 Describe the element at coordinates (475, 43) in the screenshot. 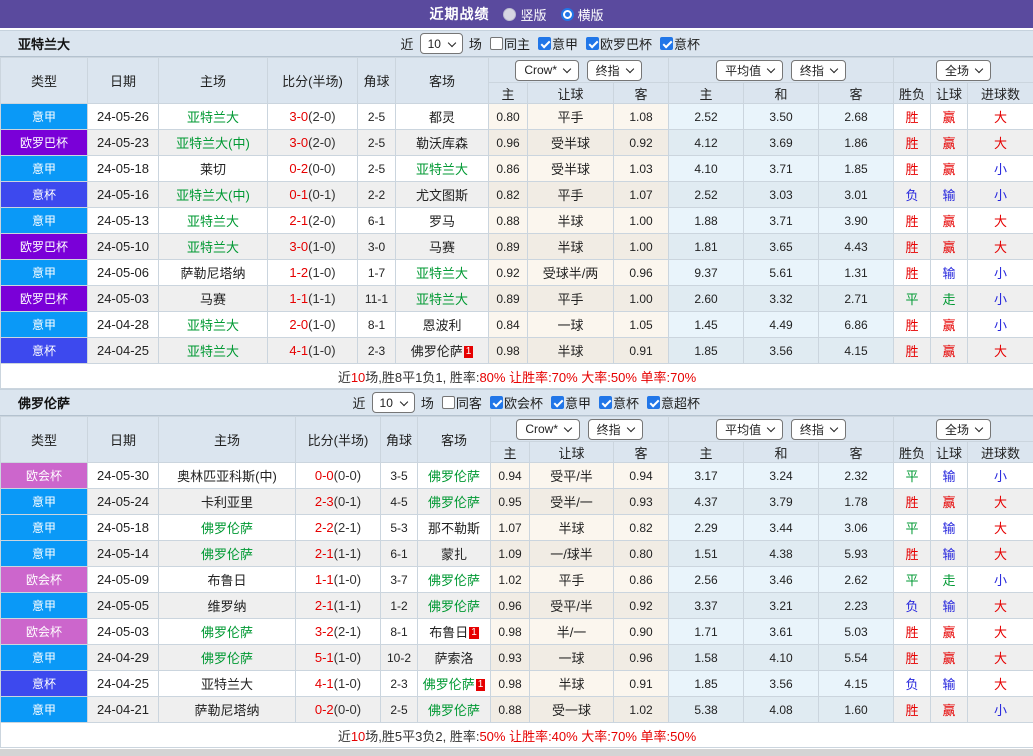

I see `matches-label: 场` at that location.